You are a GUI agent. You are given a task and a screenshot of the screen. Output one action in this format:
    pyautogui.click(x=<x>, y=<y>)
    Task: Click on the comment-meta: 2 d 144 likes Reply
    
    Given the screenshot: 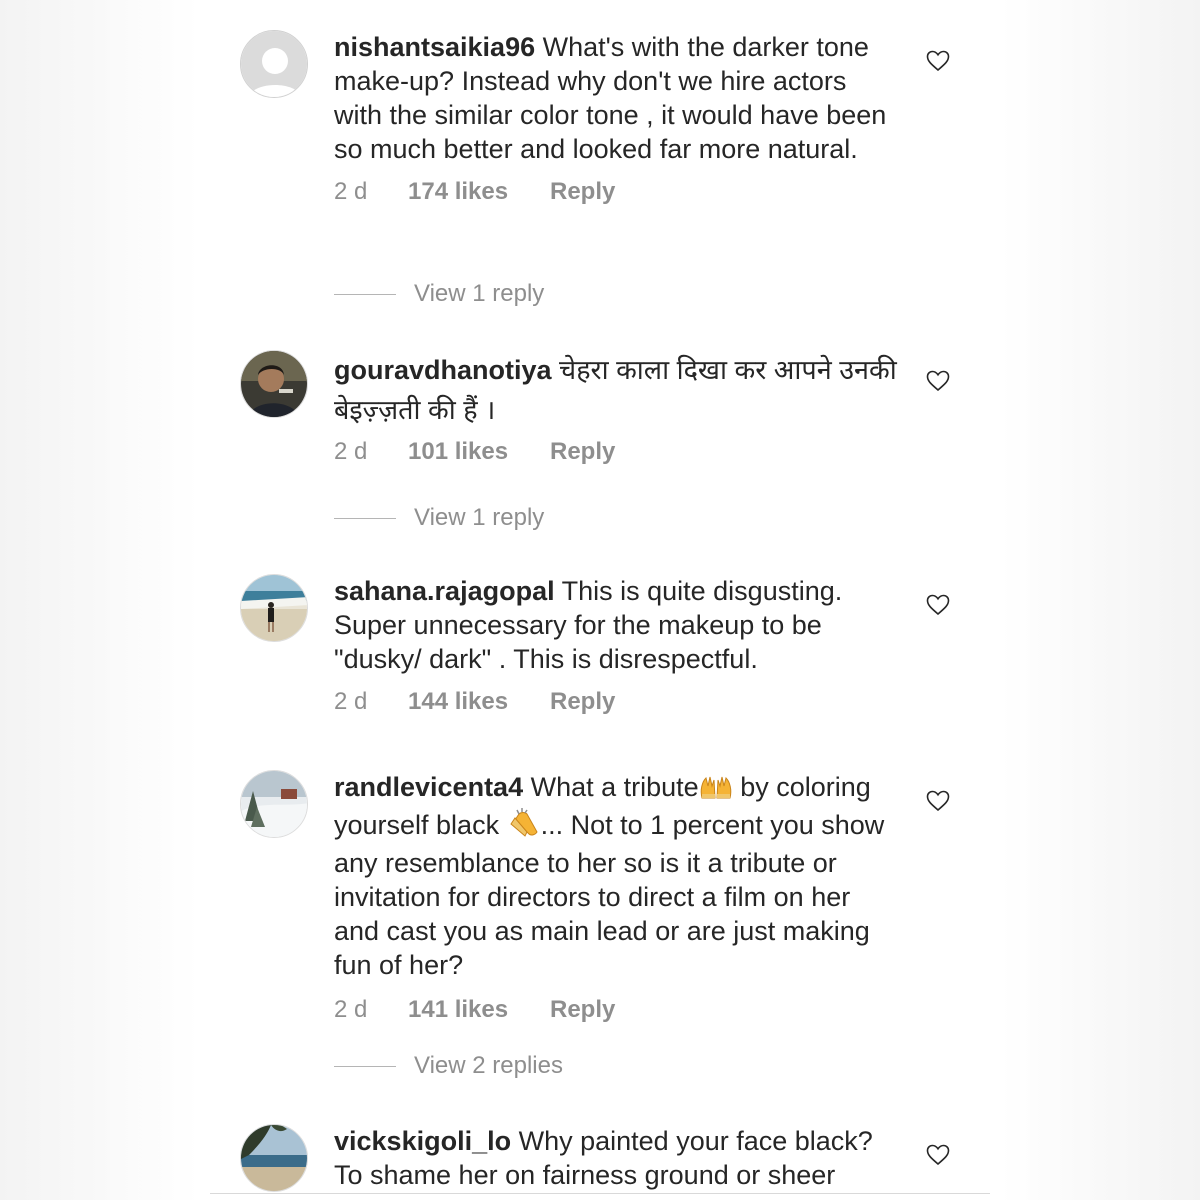 What is the action you would take?
    pyautogui.click(x=617, y=702)
    